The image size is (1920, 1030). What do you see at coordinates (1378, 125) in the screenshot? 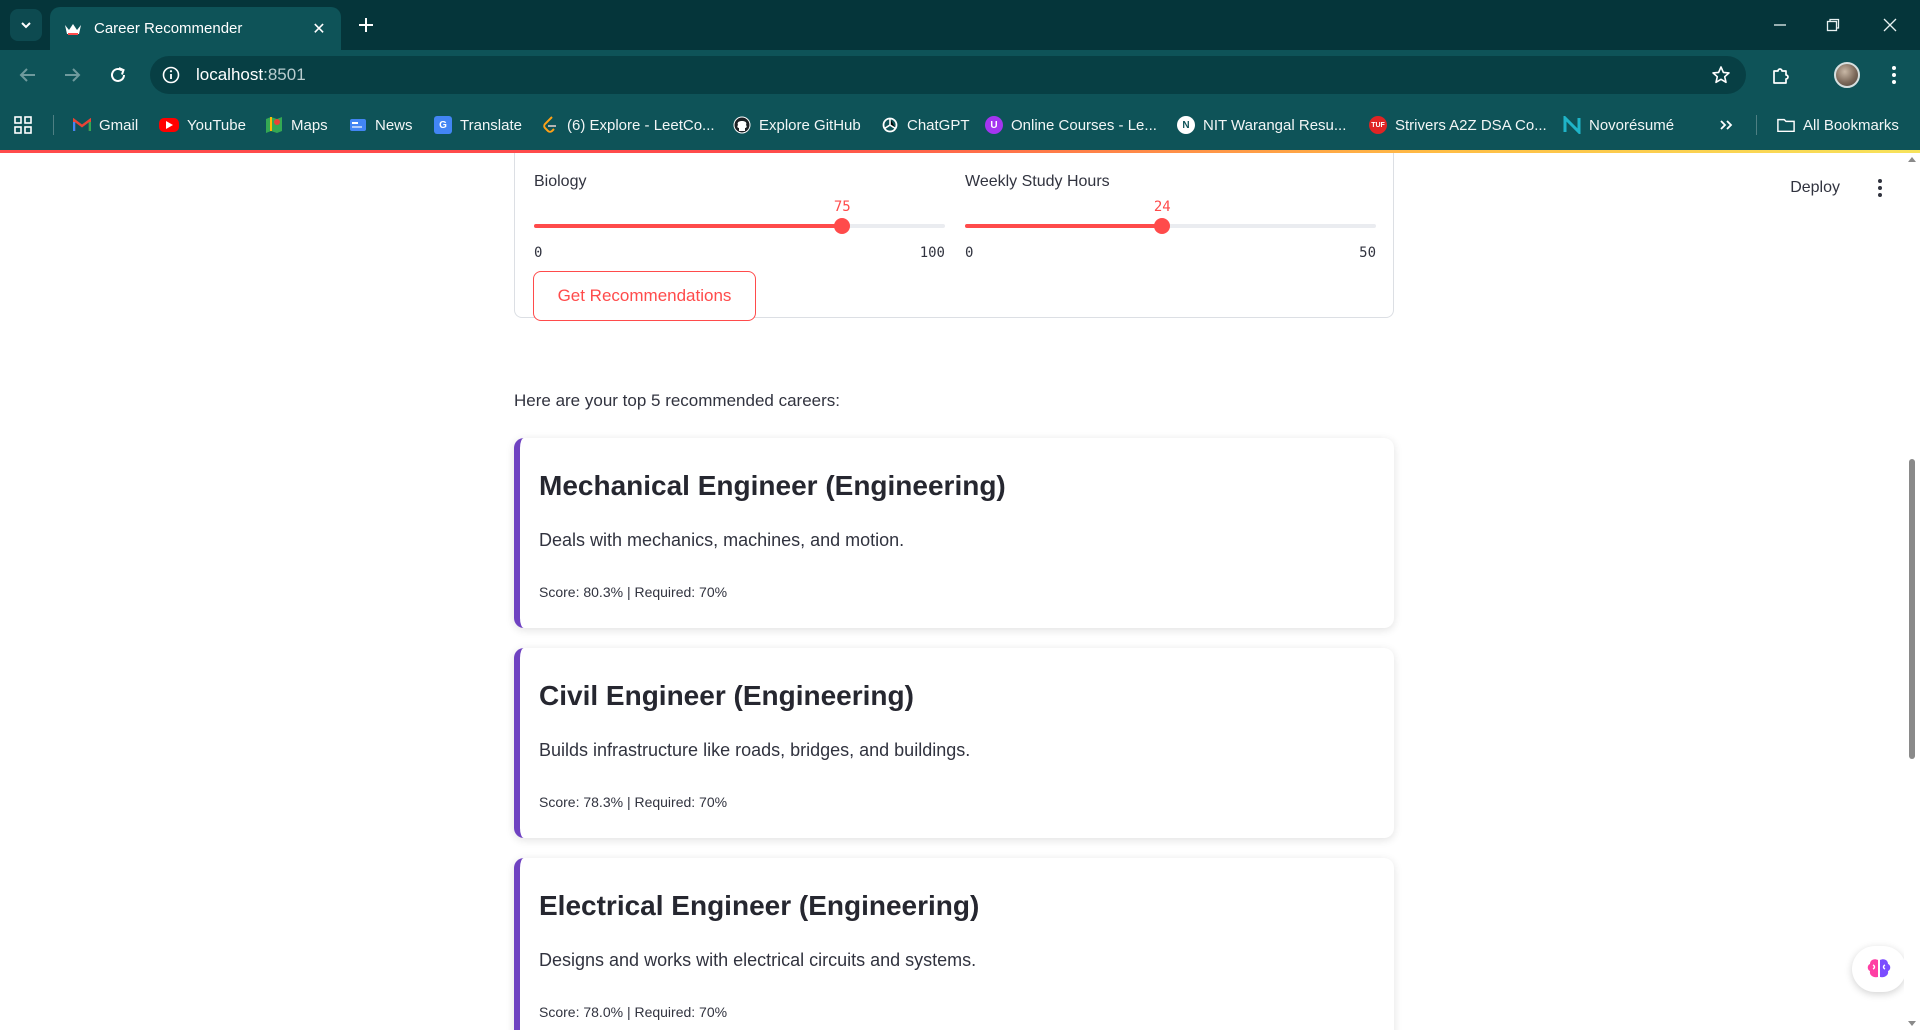
I see `tuf-icon: TUF` at bounding box center [1378, 125].